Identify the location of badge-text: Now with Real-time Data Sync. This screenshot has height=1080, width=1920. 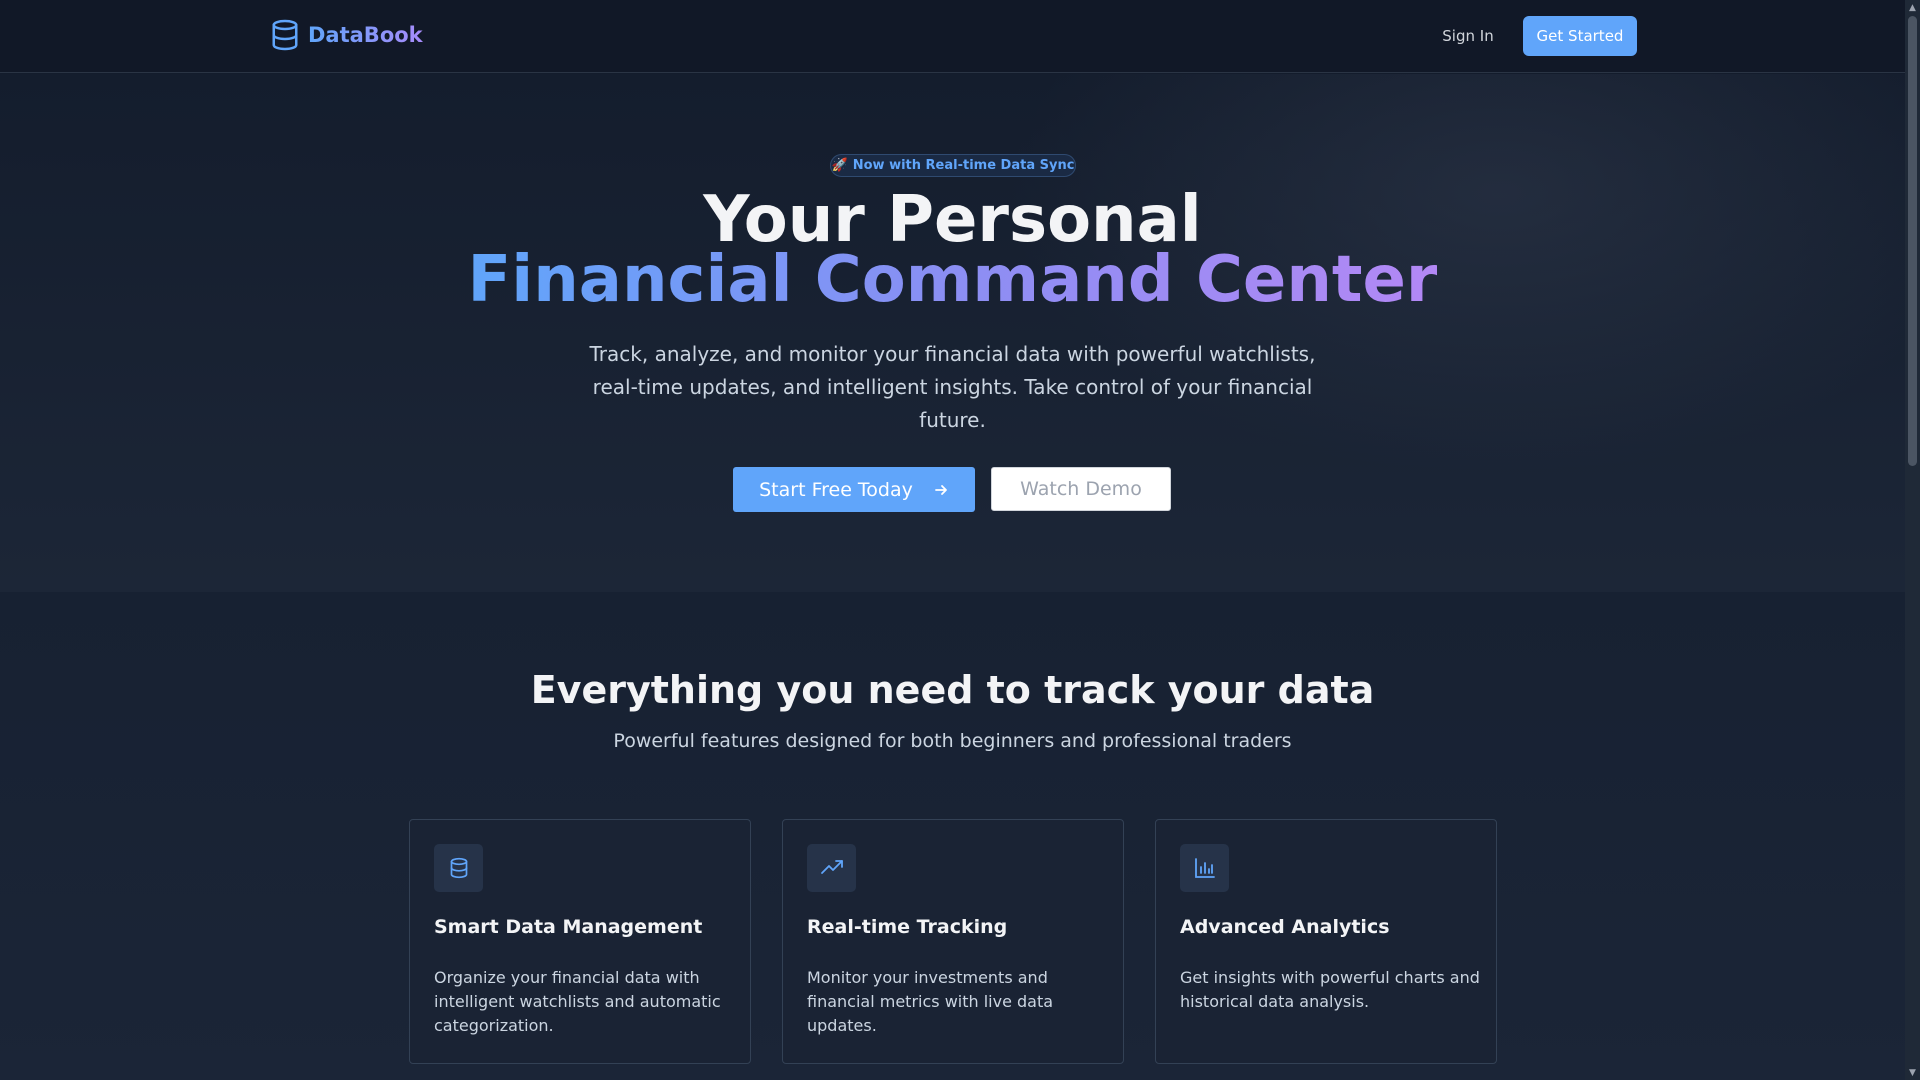
(963, 165).